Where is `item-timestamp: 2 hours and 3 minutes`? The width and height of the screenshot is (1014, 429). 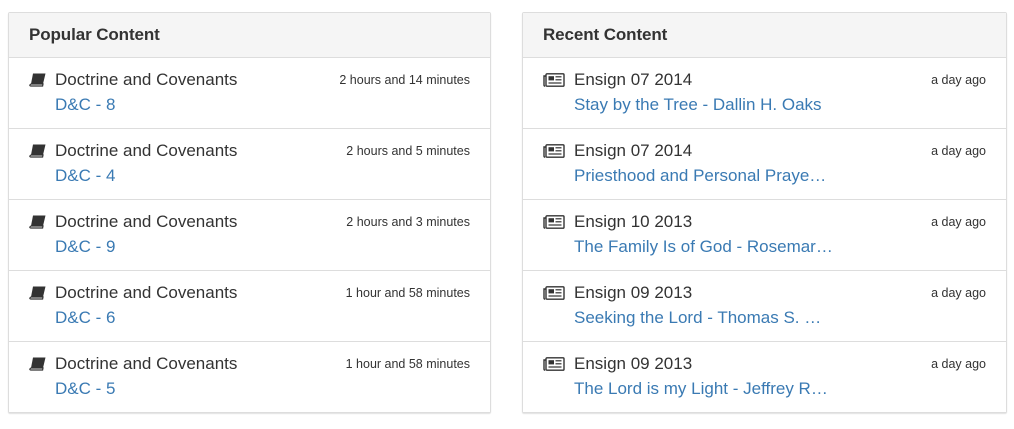 item-timestamp: 2 hours and 3 minutes is located at coordinates (408, 222).